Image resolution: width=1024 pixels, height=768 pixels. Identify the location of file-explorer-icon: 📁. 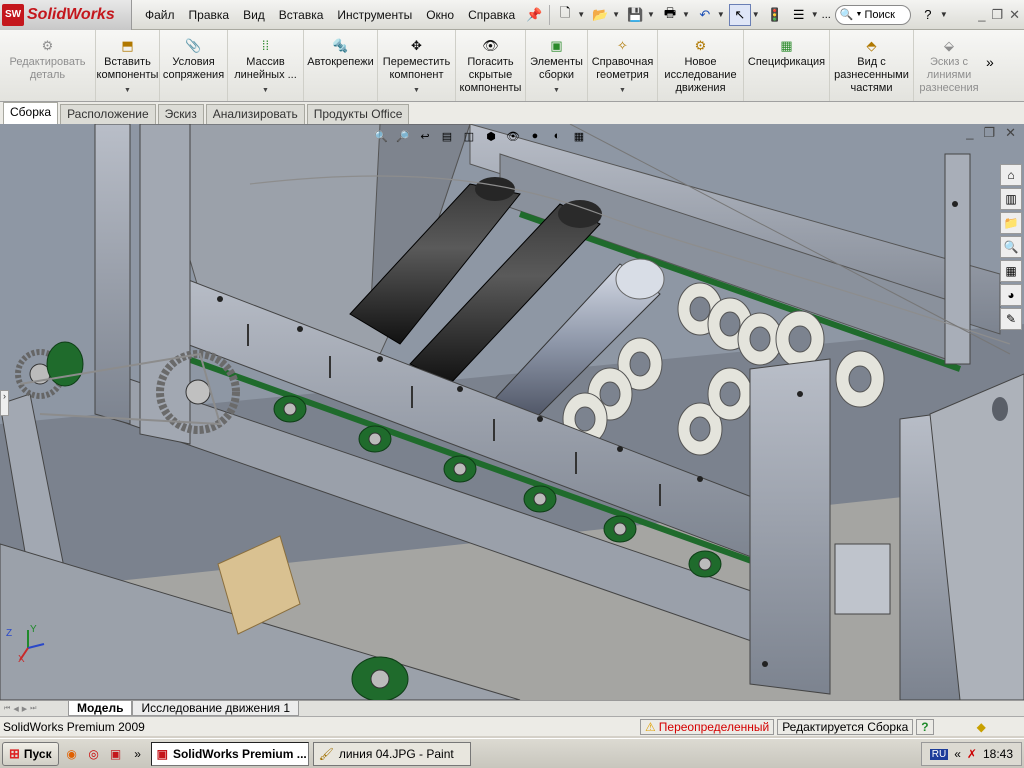
(1011, 223).